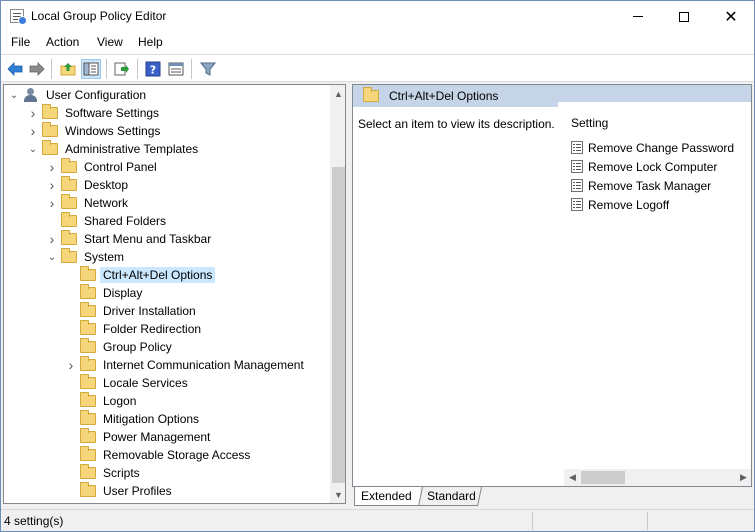  What do you see at coordinates (603, 477) in the screenshot?
I see `settings-scroll-thumb` at bounding box center [603, 477].